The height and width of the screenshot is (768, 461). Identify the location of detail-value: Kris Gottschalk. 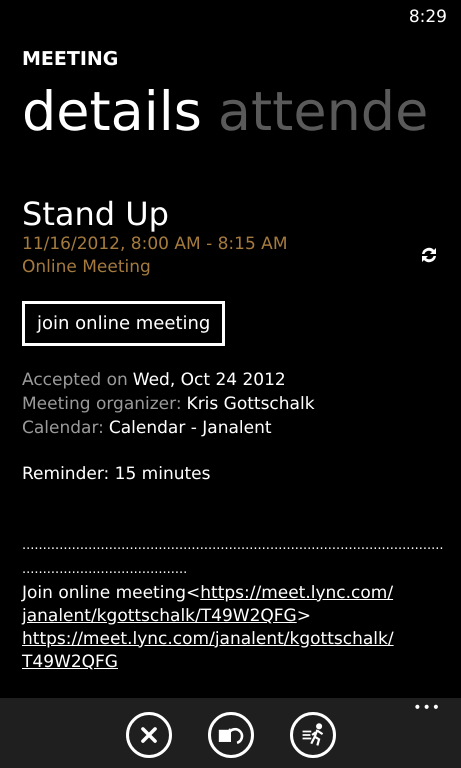
(250, 404).